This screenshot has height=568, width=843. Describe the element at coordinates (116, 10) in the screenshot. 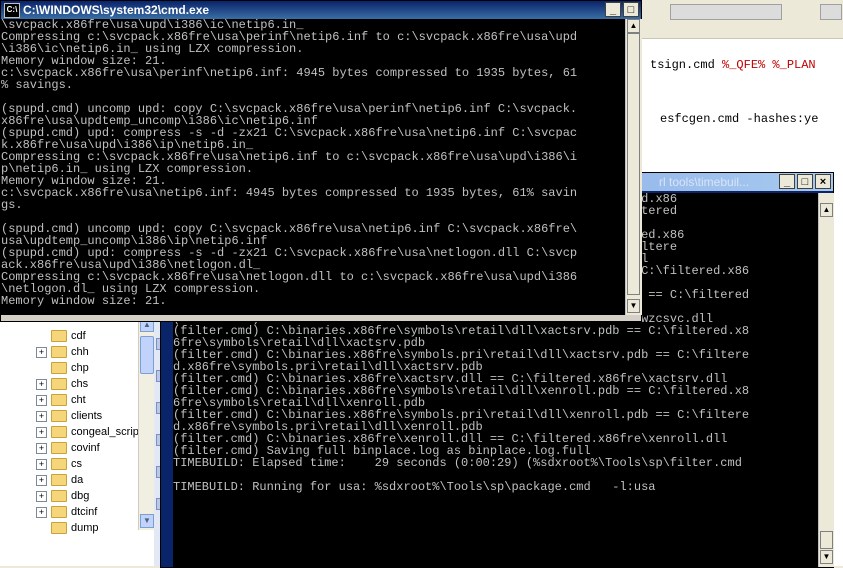

I see `window-title: C:\WINDOWS\system32\cmd.exe` at that location.